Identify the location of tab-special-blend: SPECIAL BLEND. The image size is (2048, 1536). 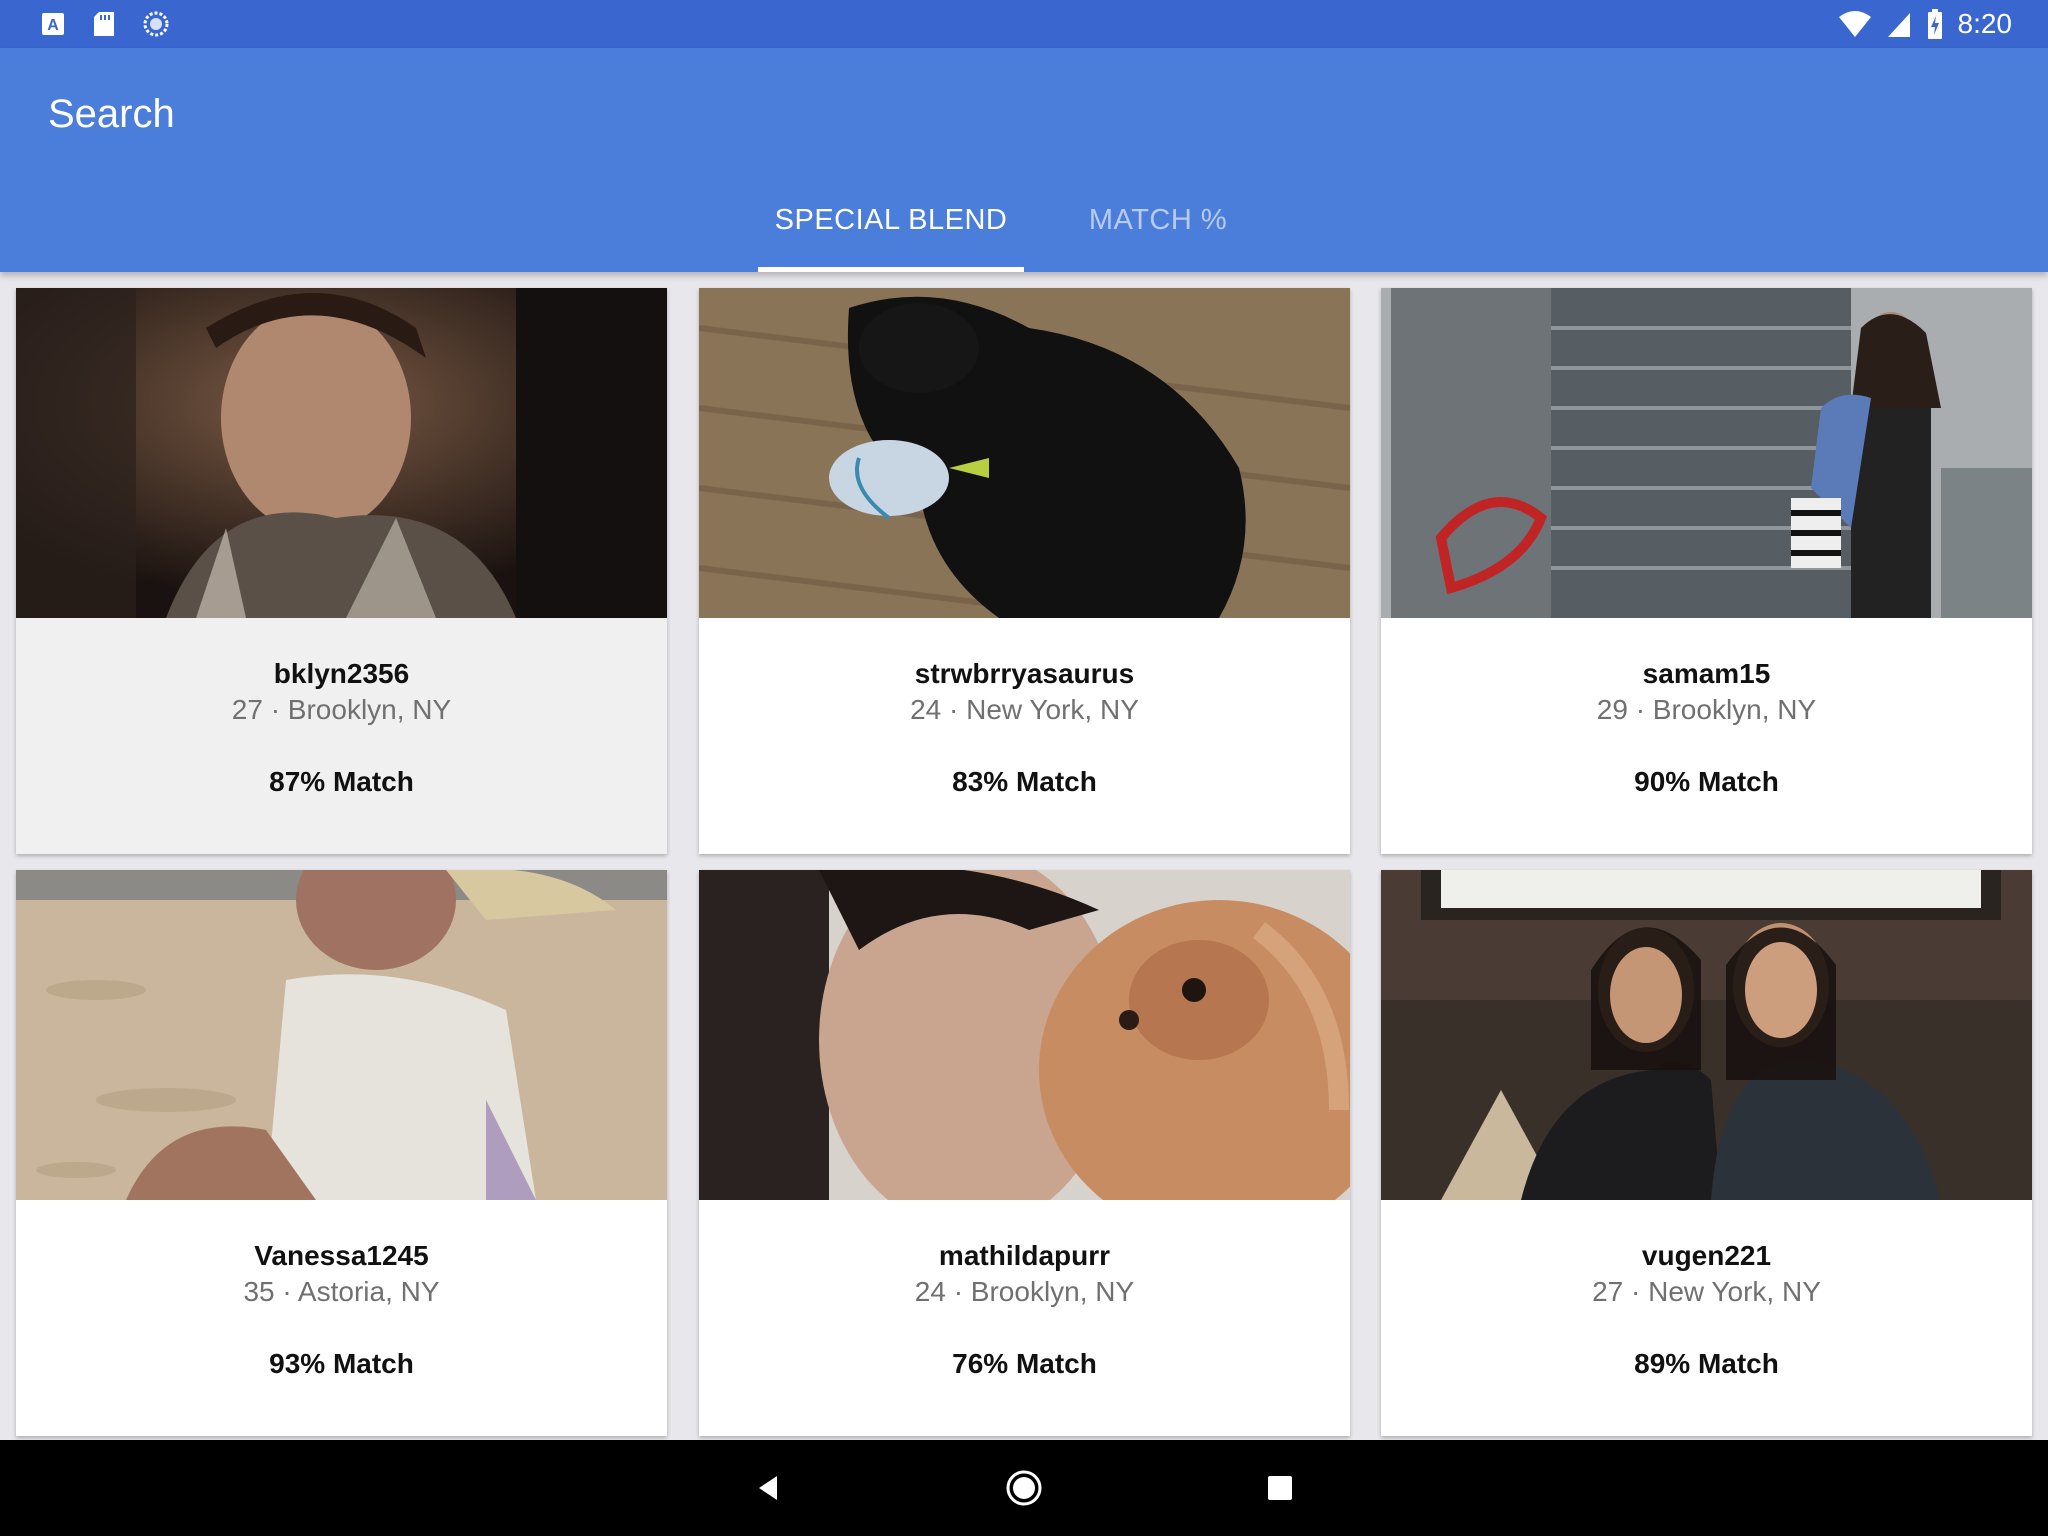
(891, 238).